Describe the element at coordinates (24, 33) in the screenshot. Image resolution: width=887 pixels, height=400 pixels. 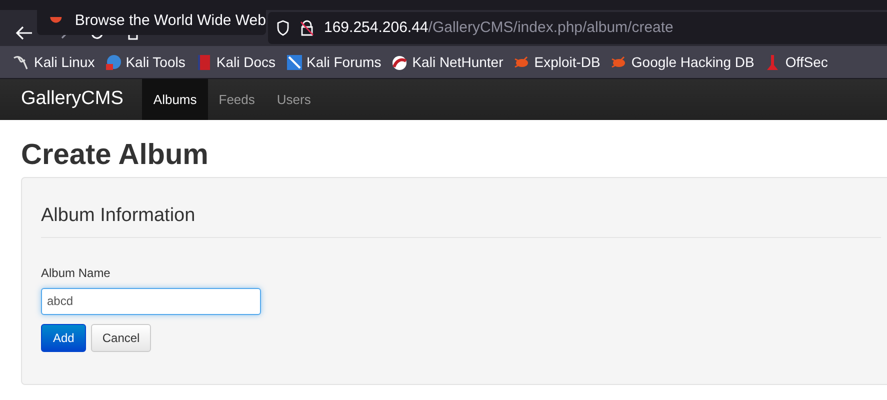
I see `back-icon` at that location.